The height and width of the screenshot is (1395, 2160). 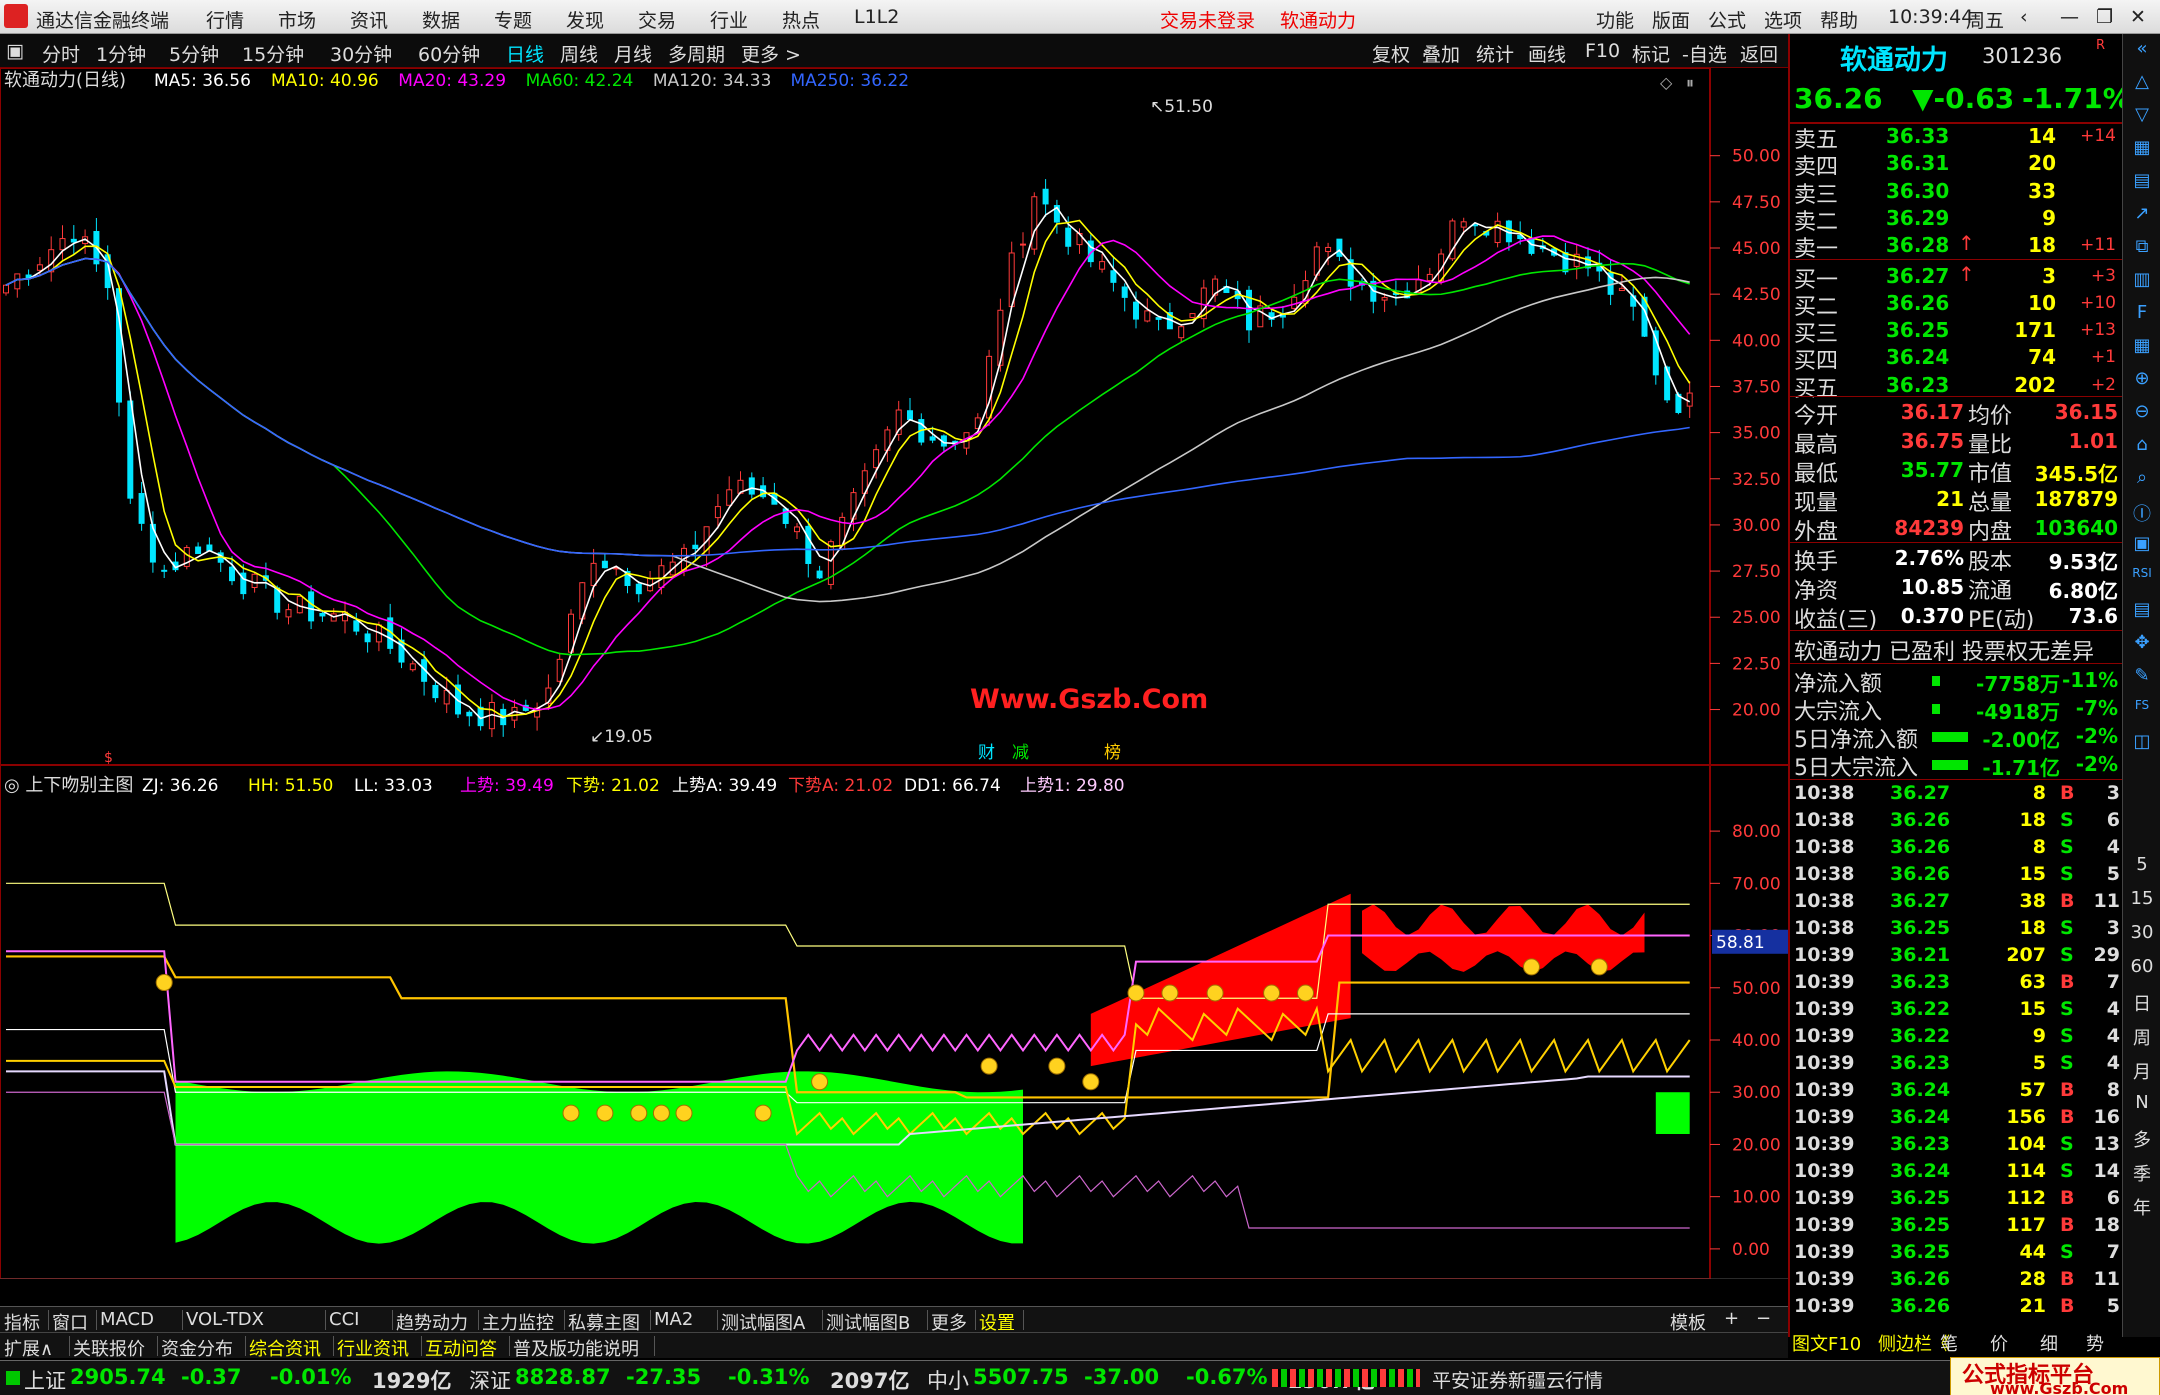 What do you see at coordinates (2141, 81) in the screenshot?
I see `up-icon: △` at bounding box center [2141, 81].